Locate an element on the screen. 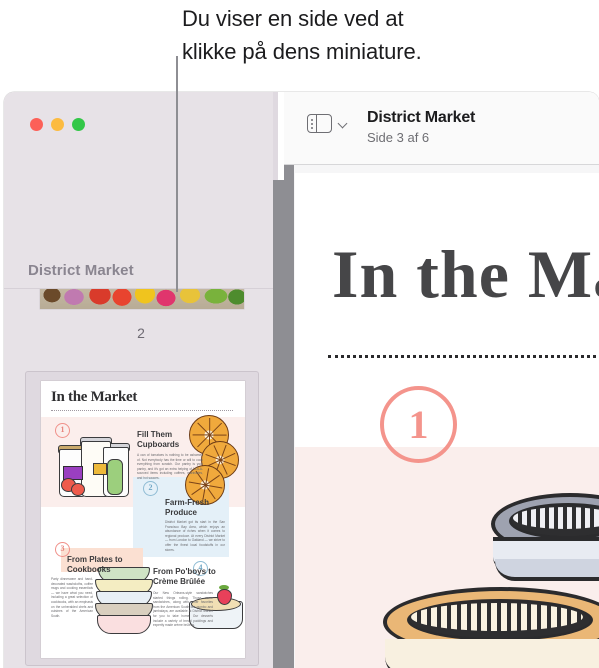 The width and height of the screenshot is (599, 668). canvas-scrollbar is located at coordinates (289, 416).